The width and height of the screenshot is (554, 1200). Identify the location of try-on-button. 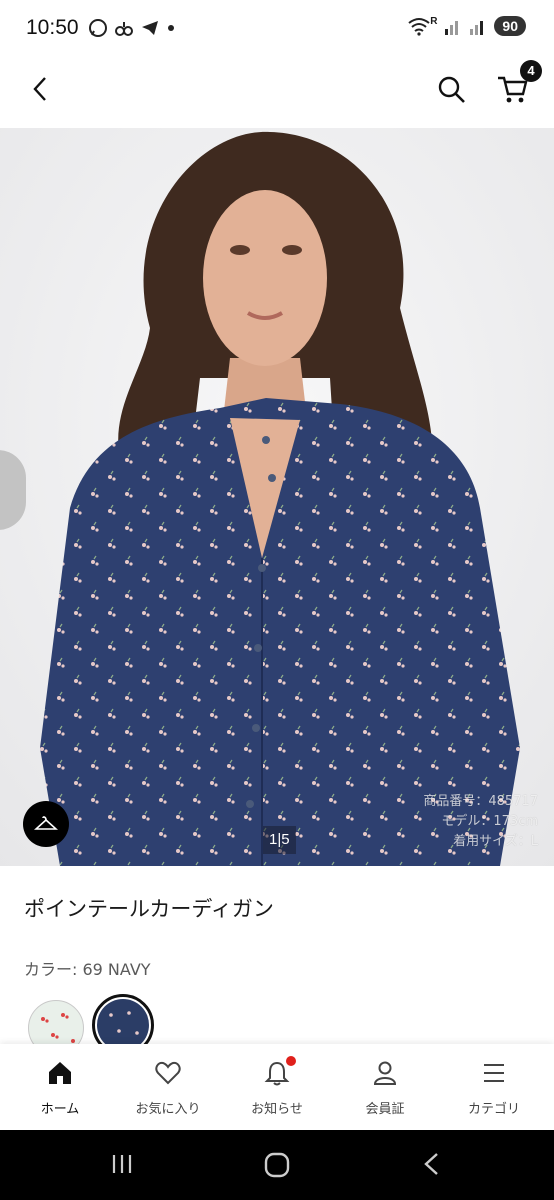
(46, 824).